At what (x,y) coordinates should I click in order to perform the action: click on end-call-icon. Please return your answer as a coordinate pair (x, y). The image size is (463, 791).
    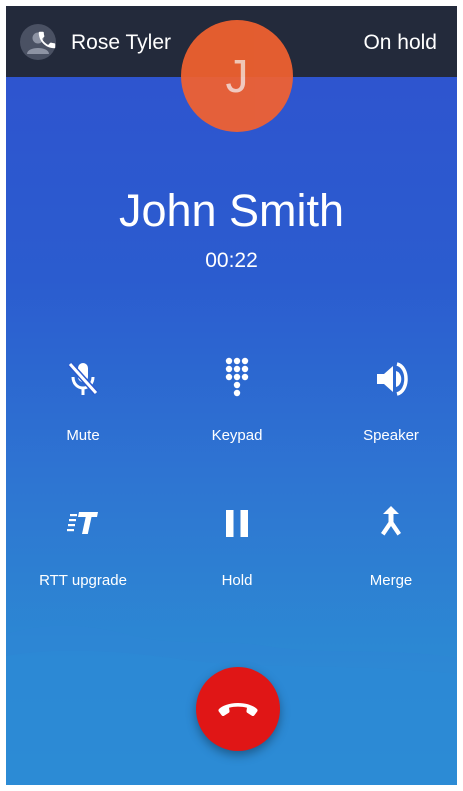
    Looking at the image, I should click on (238, 709).